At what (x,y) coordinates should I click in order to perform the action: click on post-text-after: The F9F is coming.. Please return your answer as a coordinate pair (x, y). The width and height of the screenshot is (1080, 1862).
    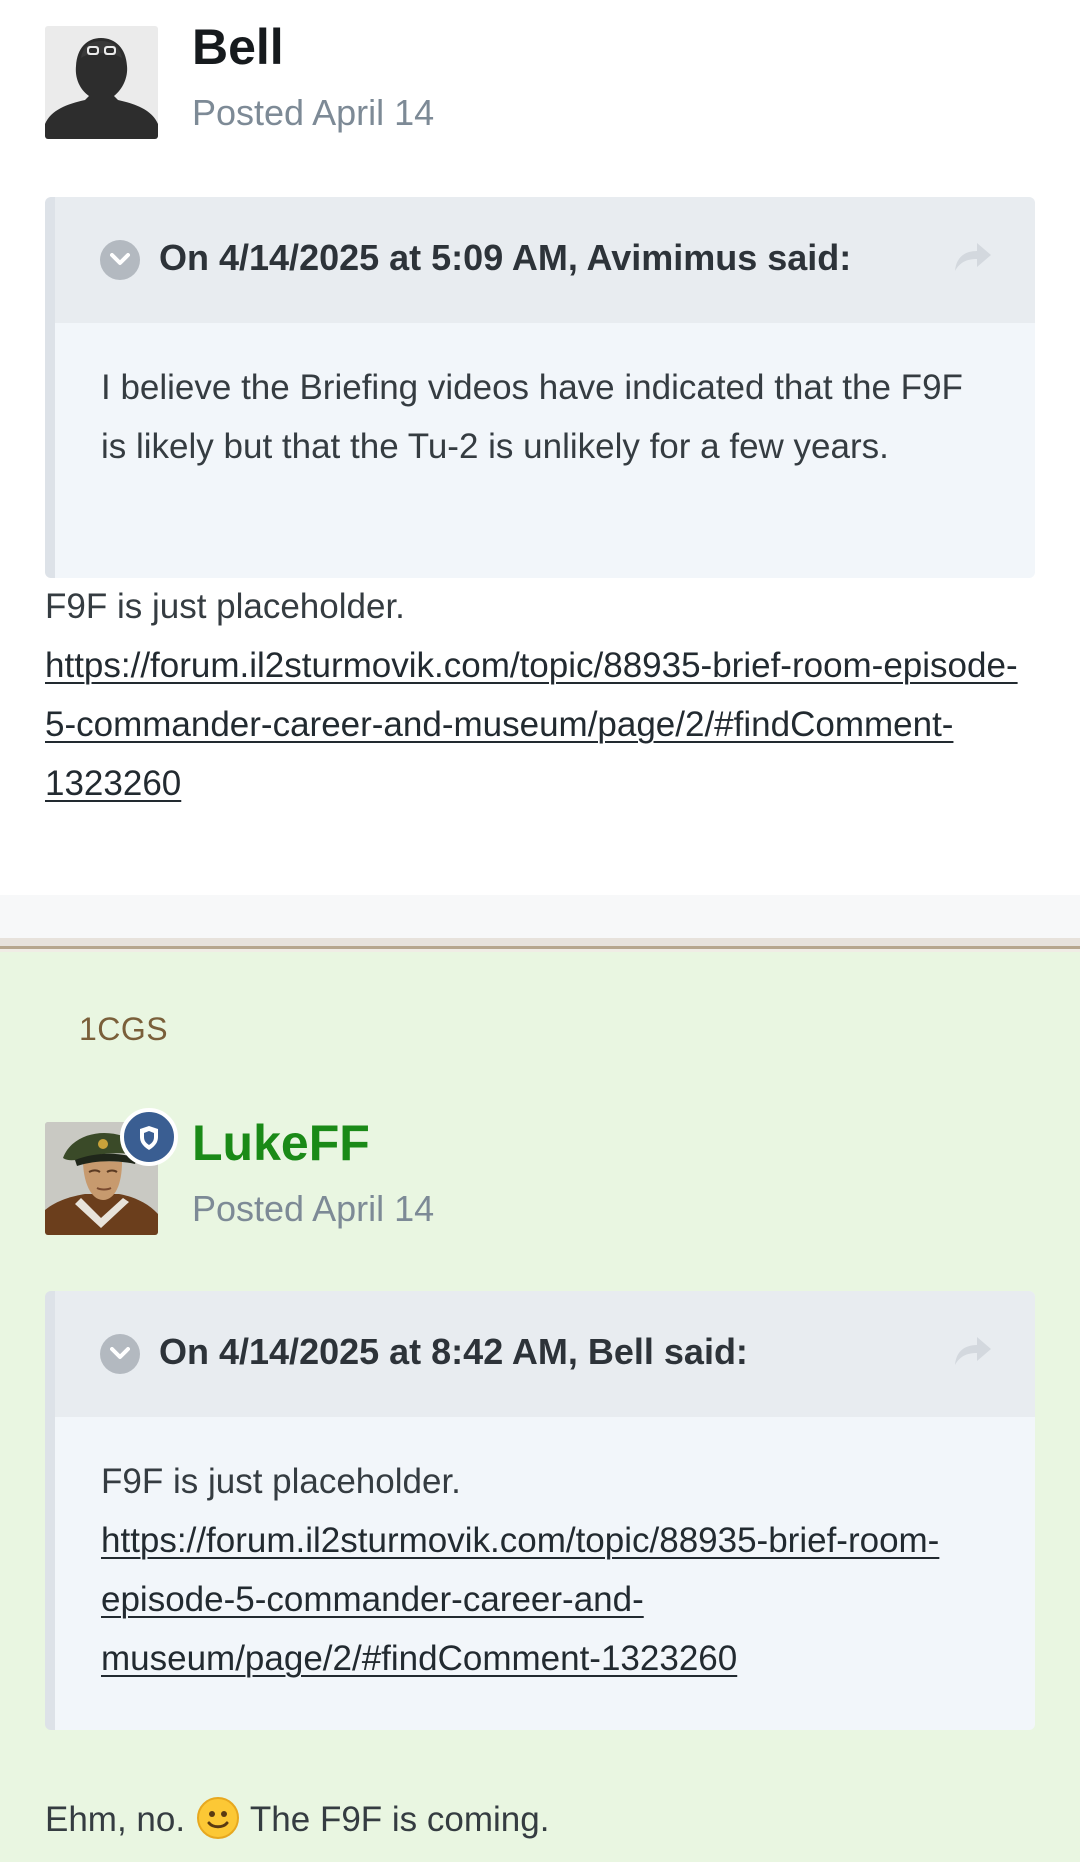
    Looking at the image, I should click on (399, 1819).